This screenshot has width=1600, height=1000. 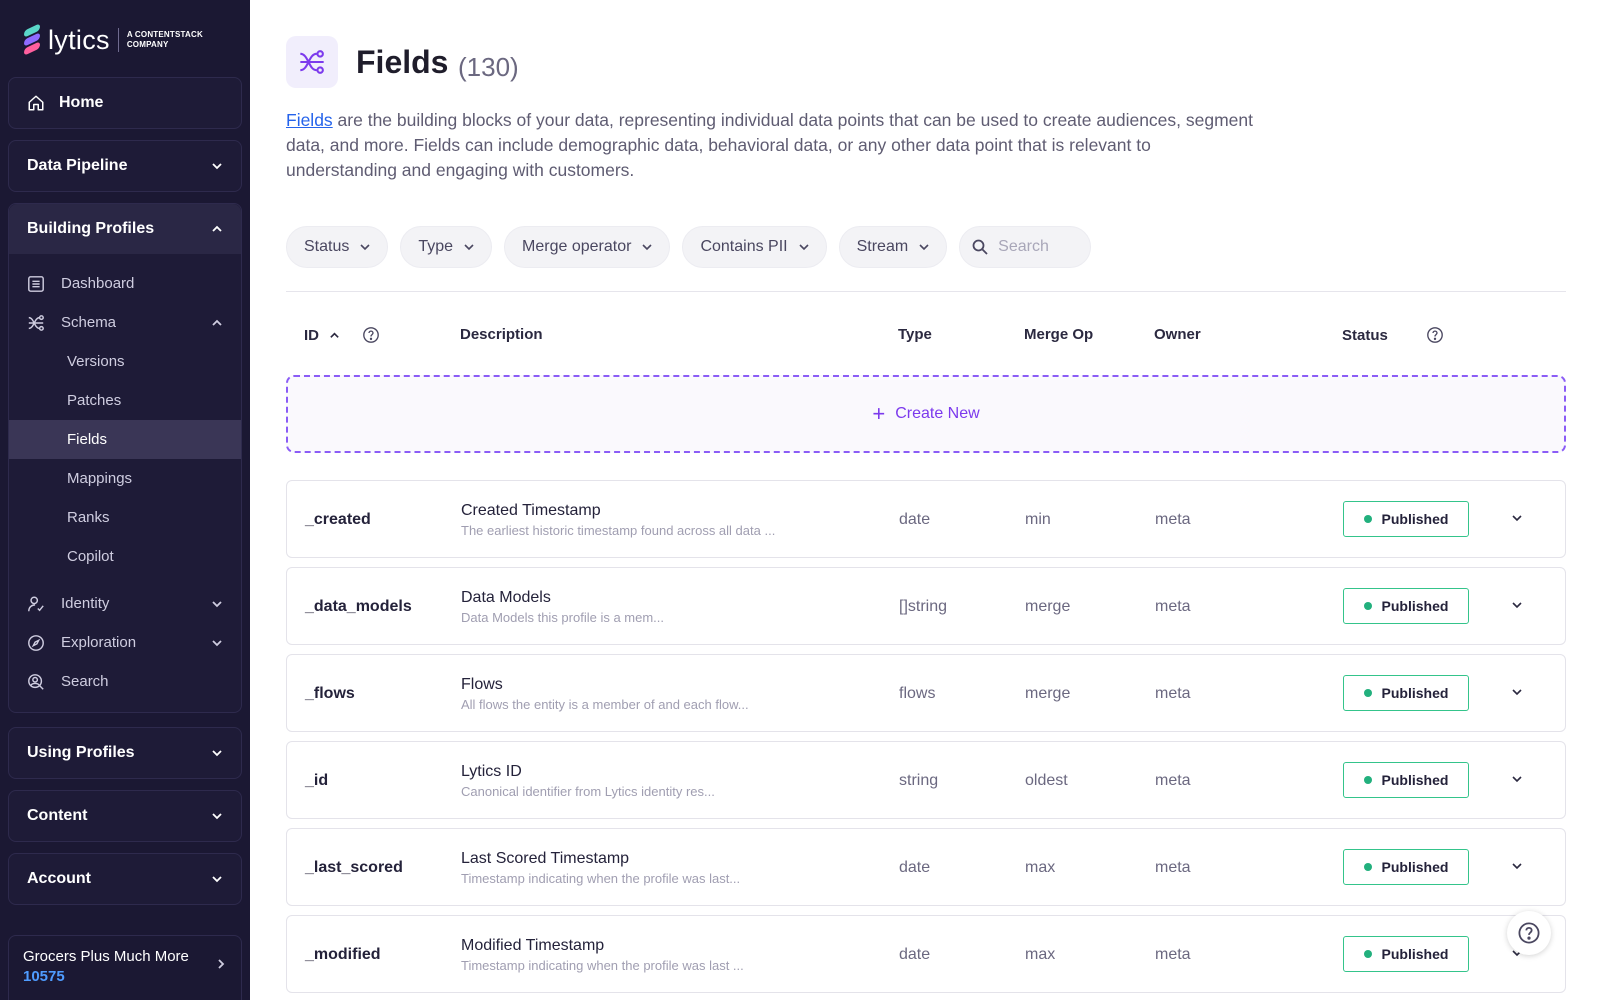 I want to click on help-button, so click(x=1529, y=933).